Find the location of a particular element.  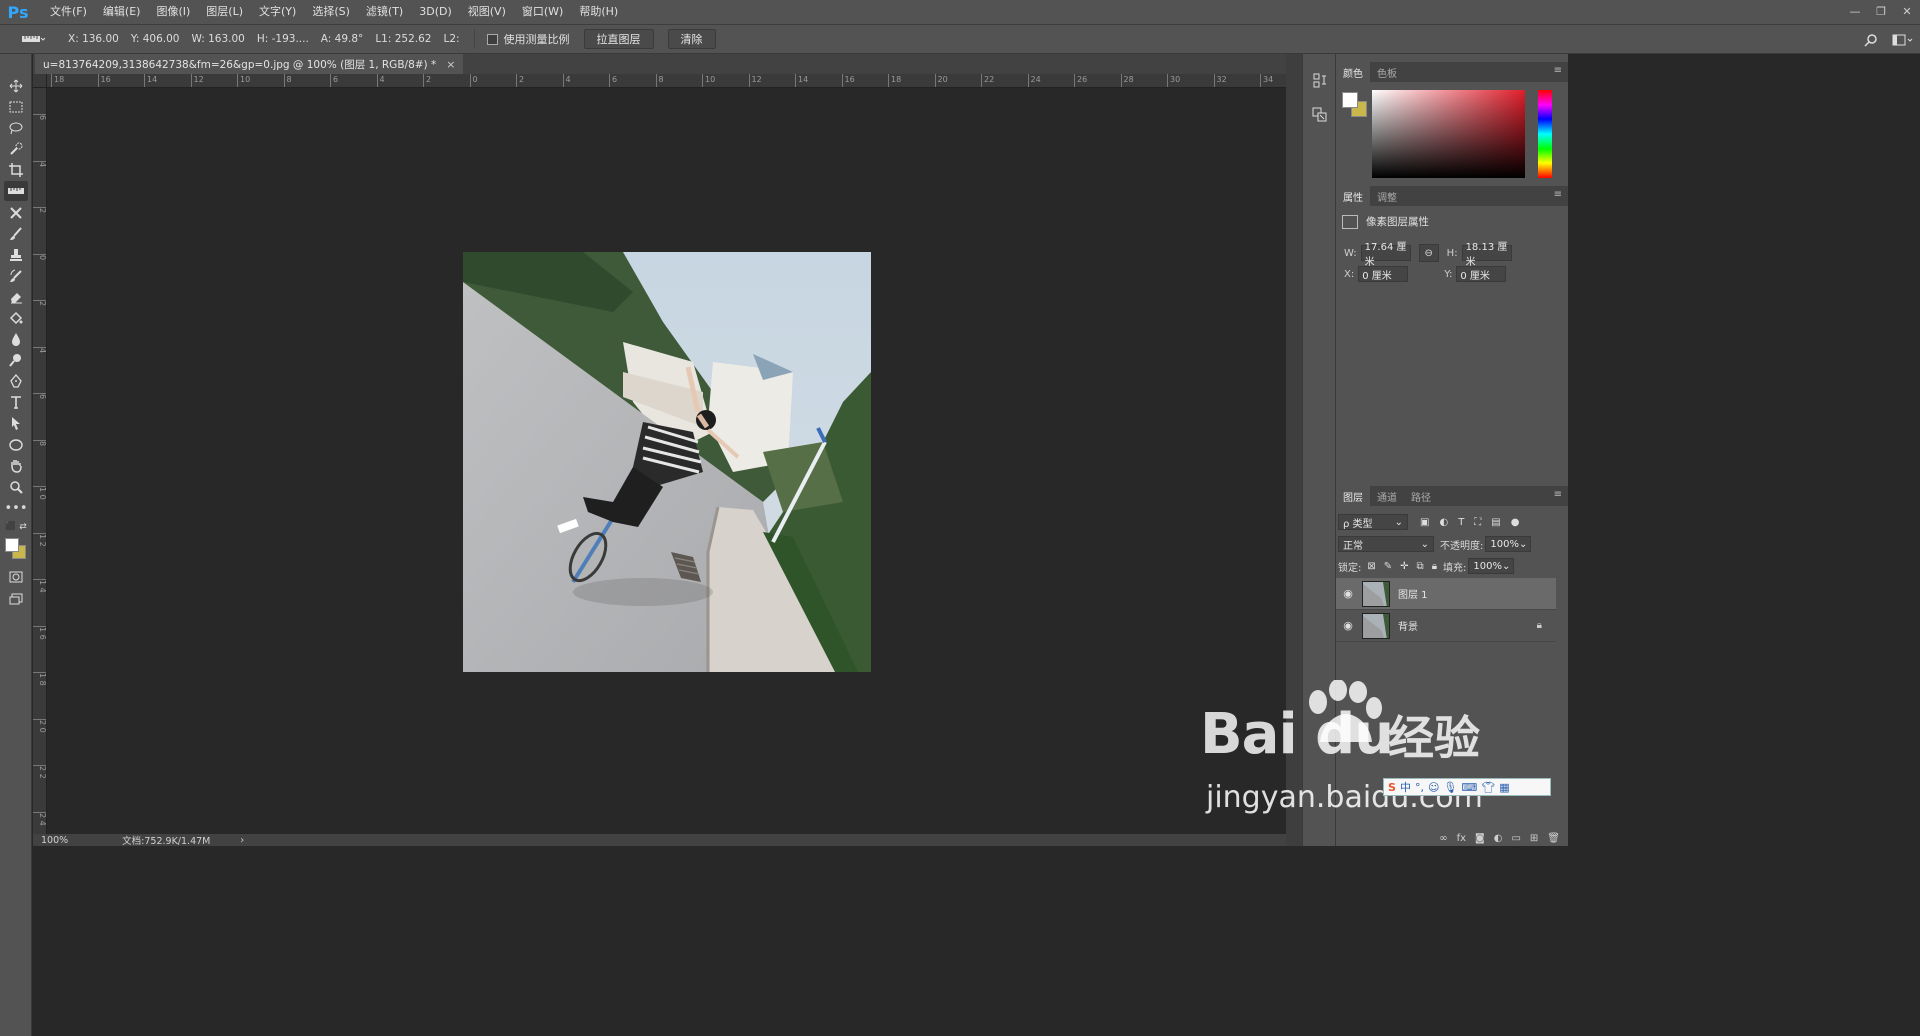

search-icon is located at coordinates (1871, 40).